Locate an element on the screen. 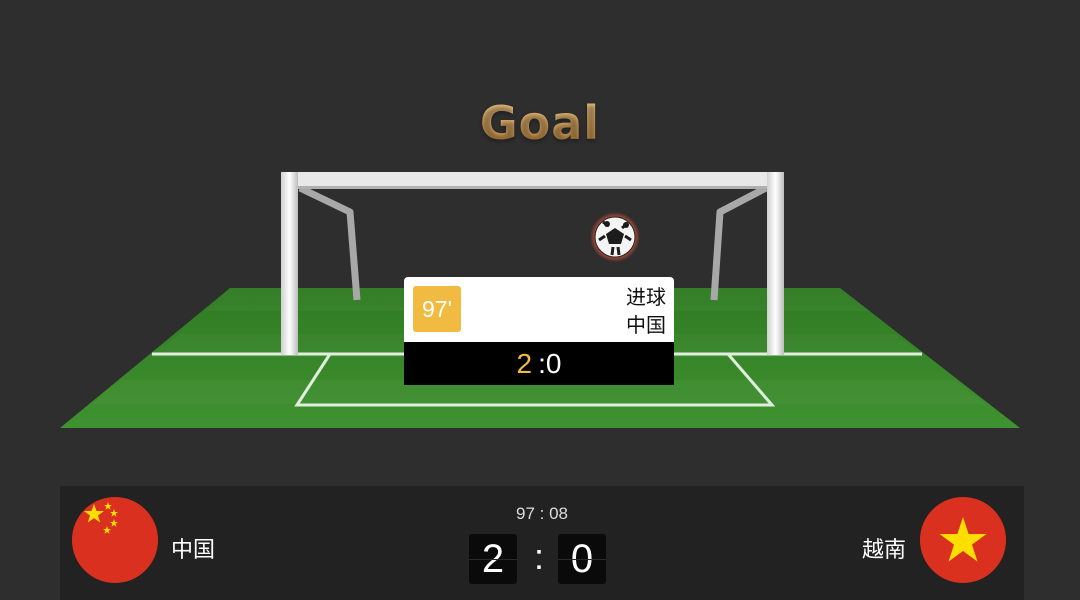 The width and height of the screenshot is (1080, 600). event-type-label: 进球 is located at coordinates (646, 297).